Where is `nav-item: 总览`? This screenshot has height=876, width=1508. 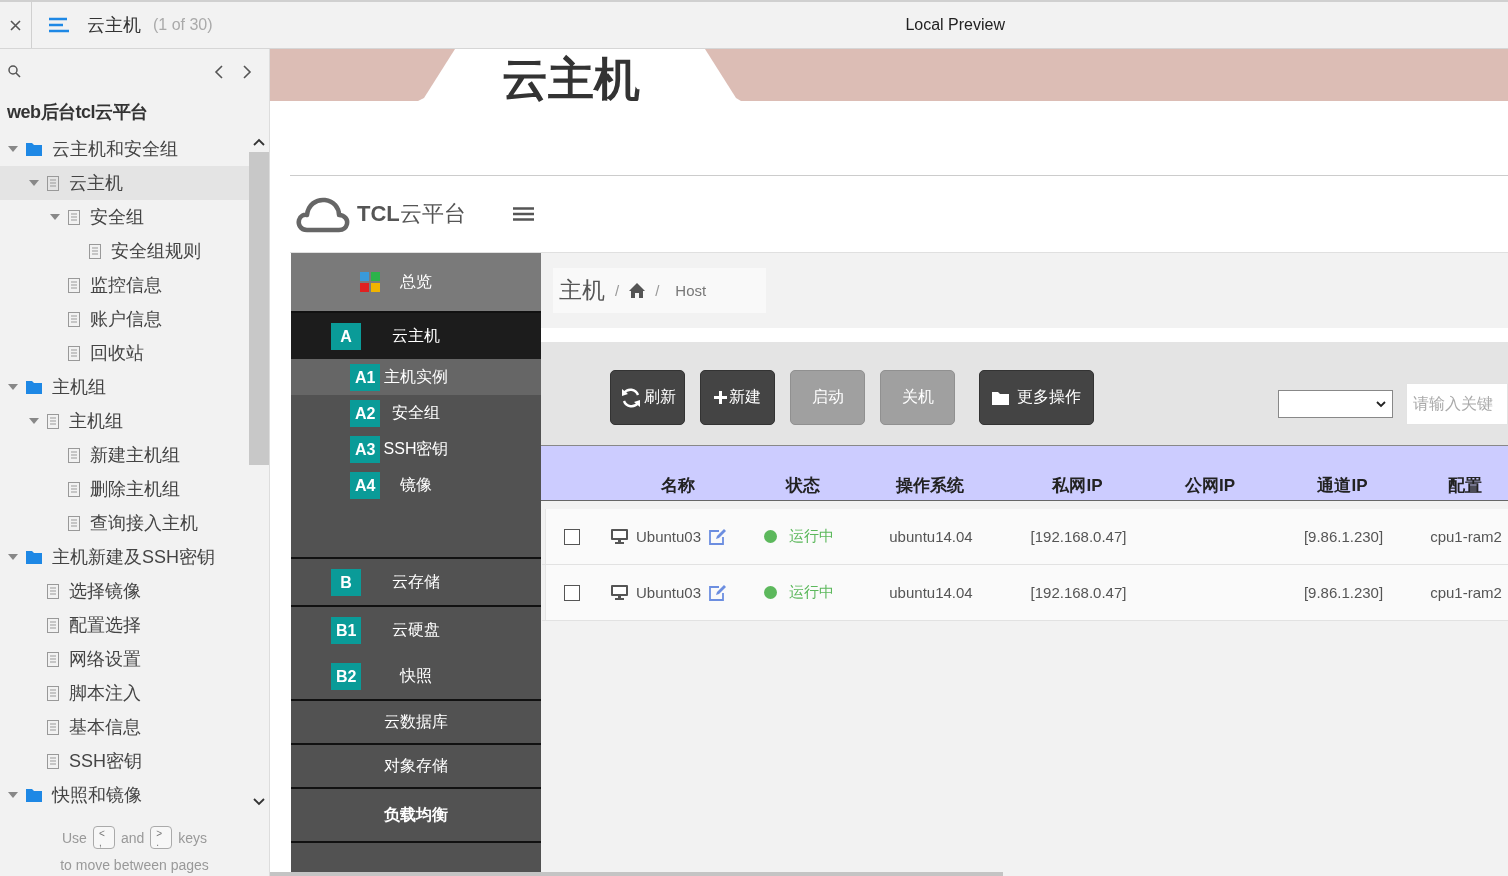 nav-item: 总览 is located at coordinates (416, 282).